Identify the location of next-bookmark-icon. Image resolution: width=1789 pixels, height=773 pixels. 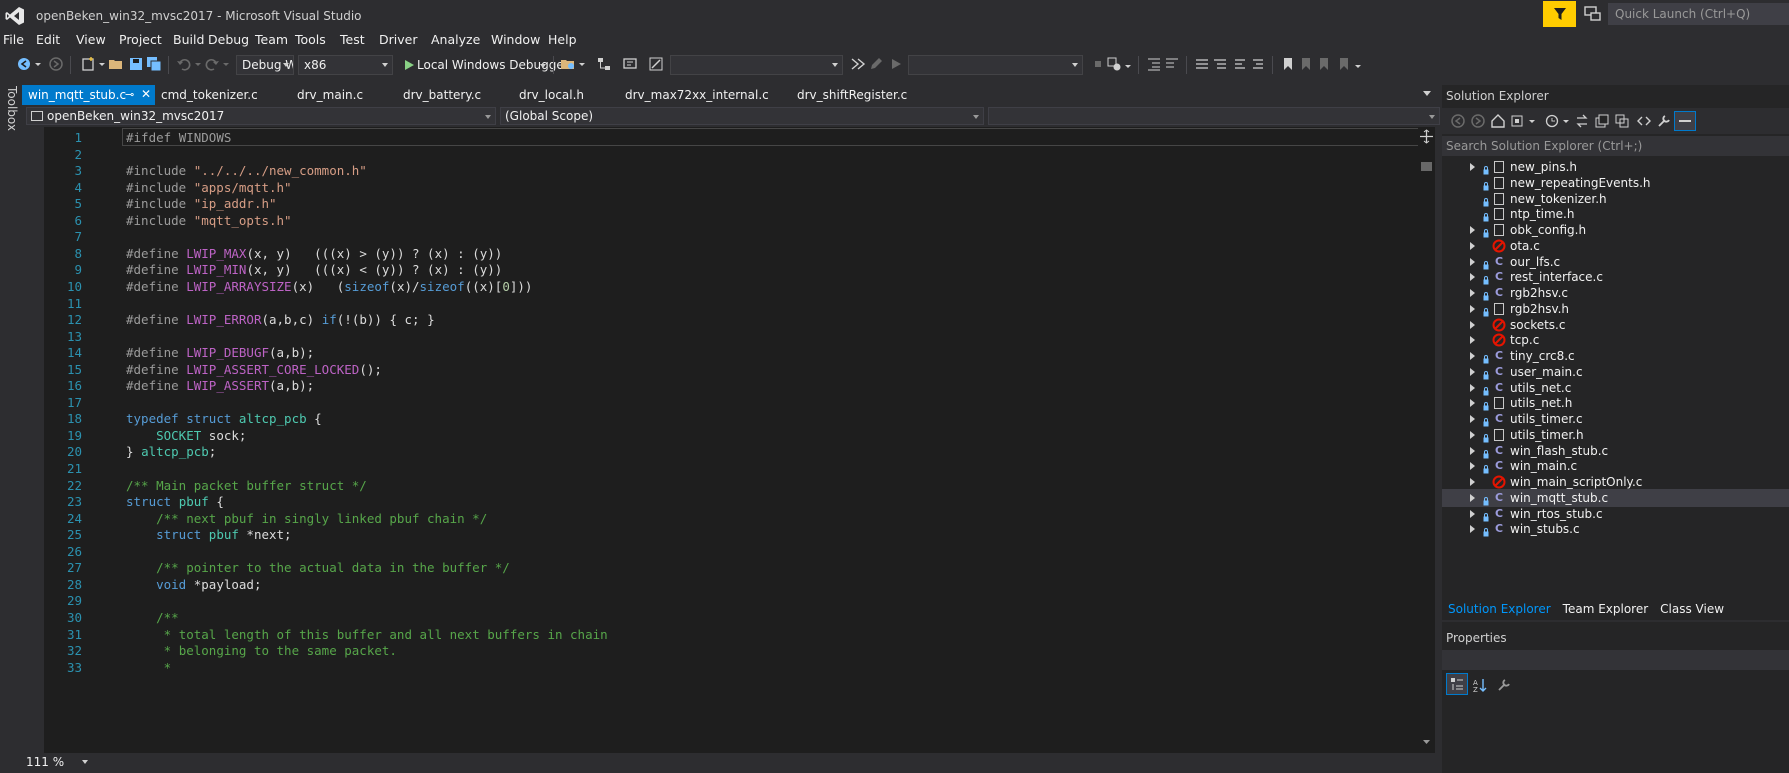
(1324, 64).